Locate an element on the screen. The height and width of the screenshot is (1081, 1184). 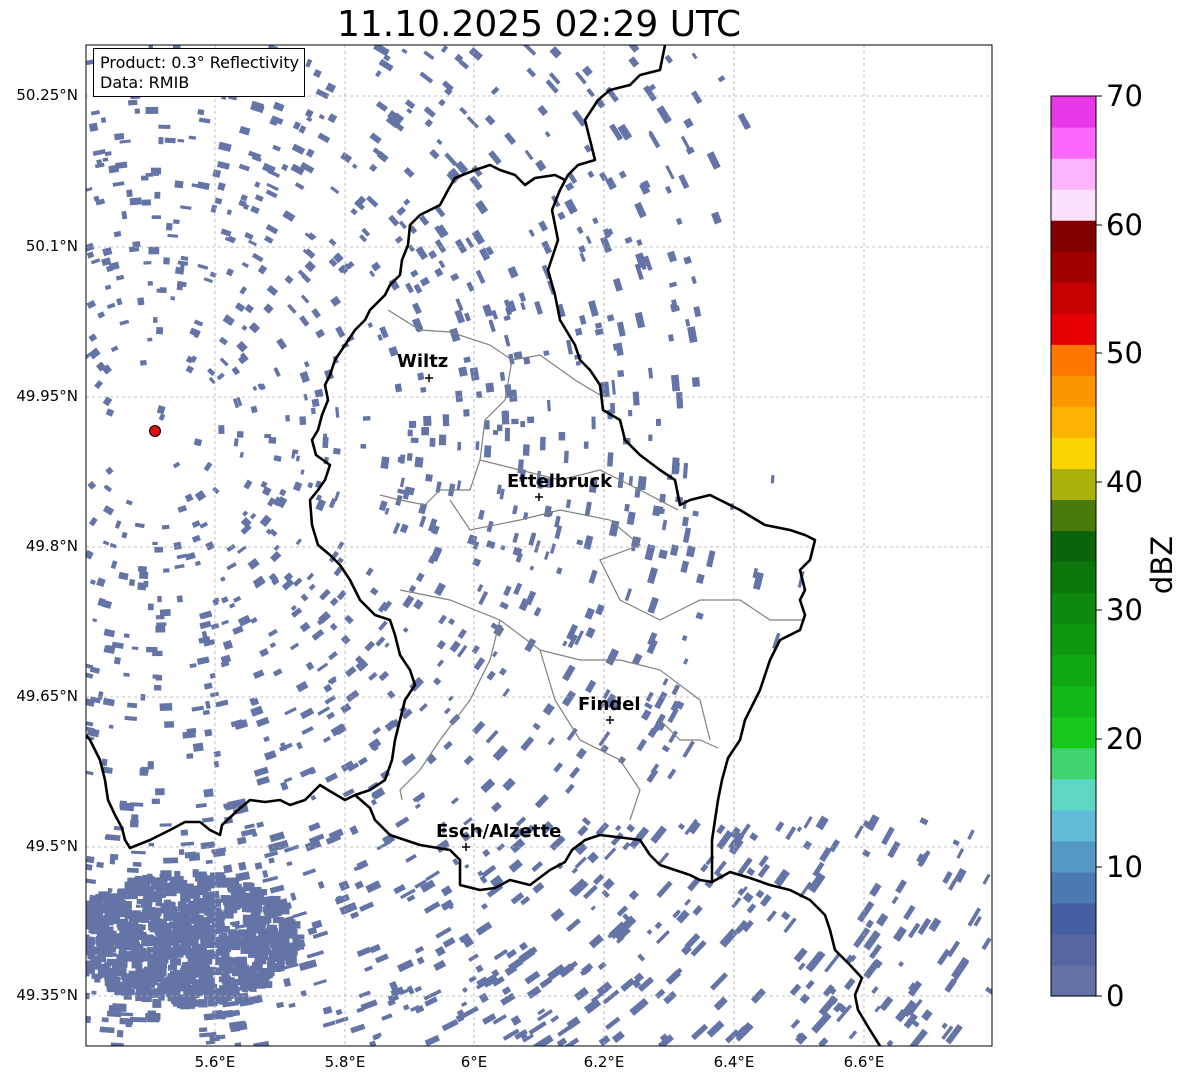
lon-tick-label: 6.4°E is located at coordinates (734, 1062).